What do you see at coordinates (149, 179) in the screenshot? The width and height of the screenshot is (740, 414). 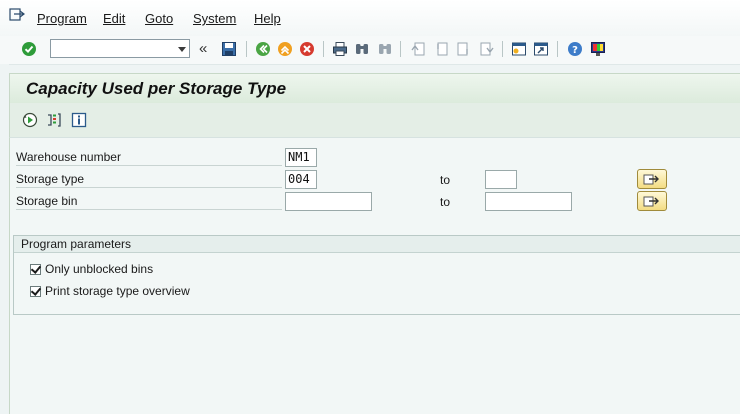 I see `storage-type-label: Storage type` at bounding box center [149, 179].